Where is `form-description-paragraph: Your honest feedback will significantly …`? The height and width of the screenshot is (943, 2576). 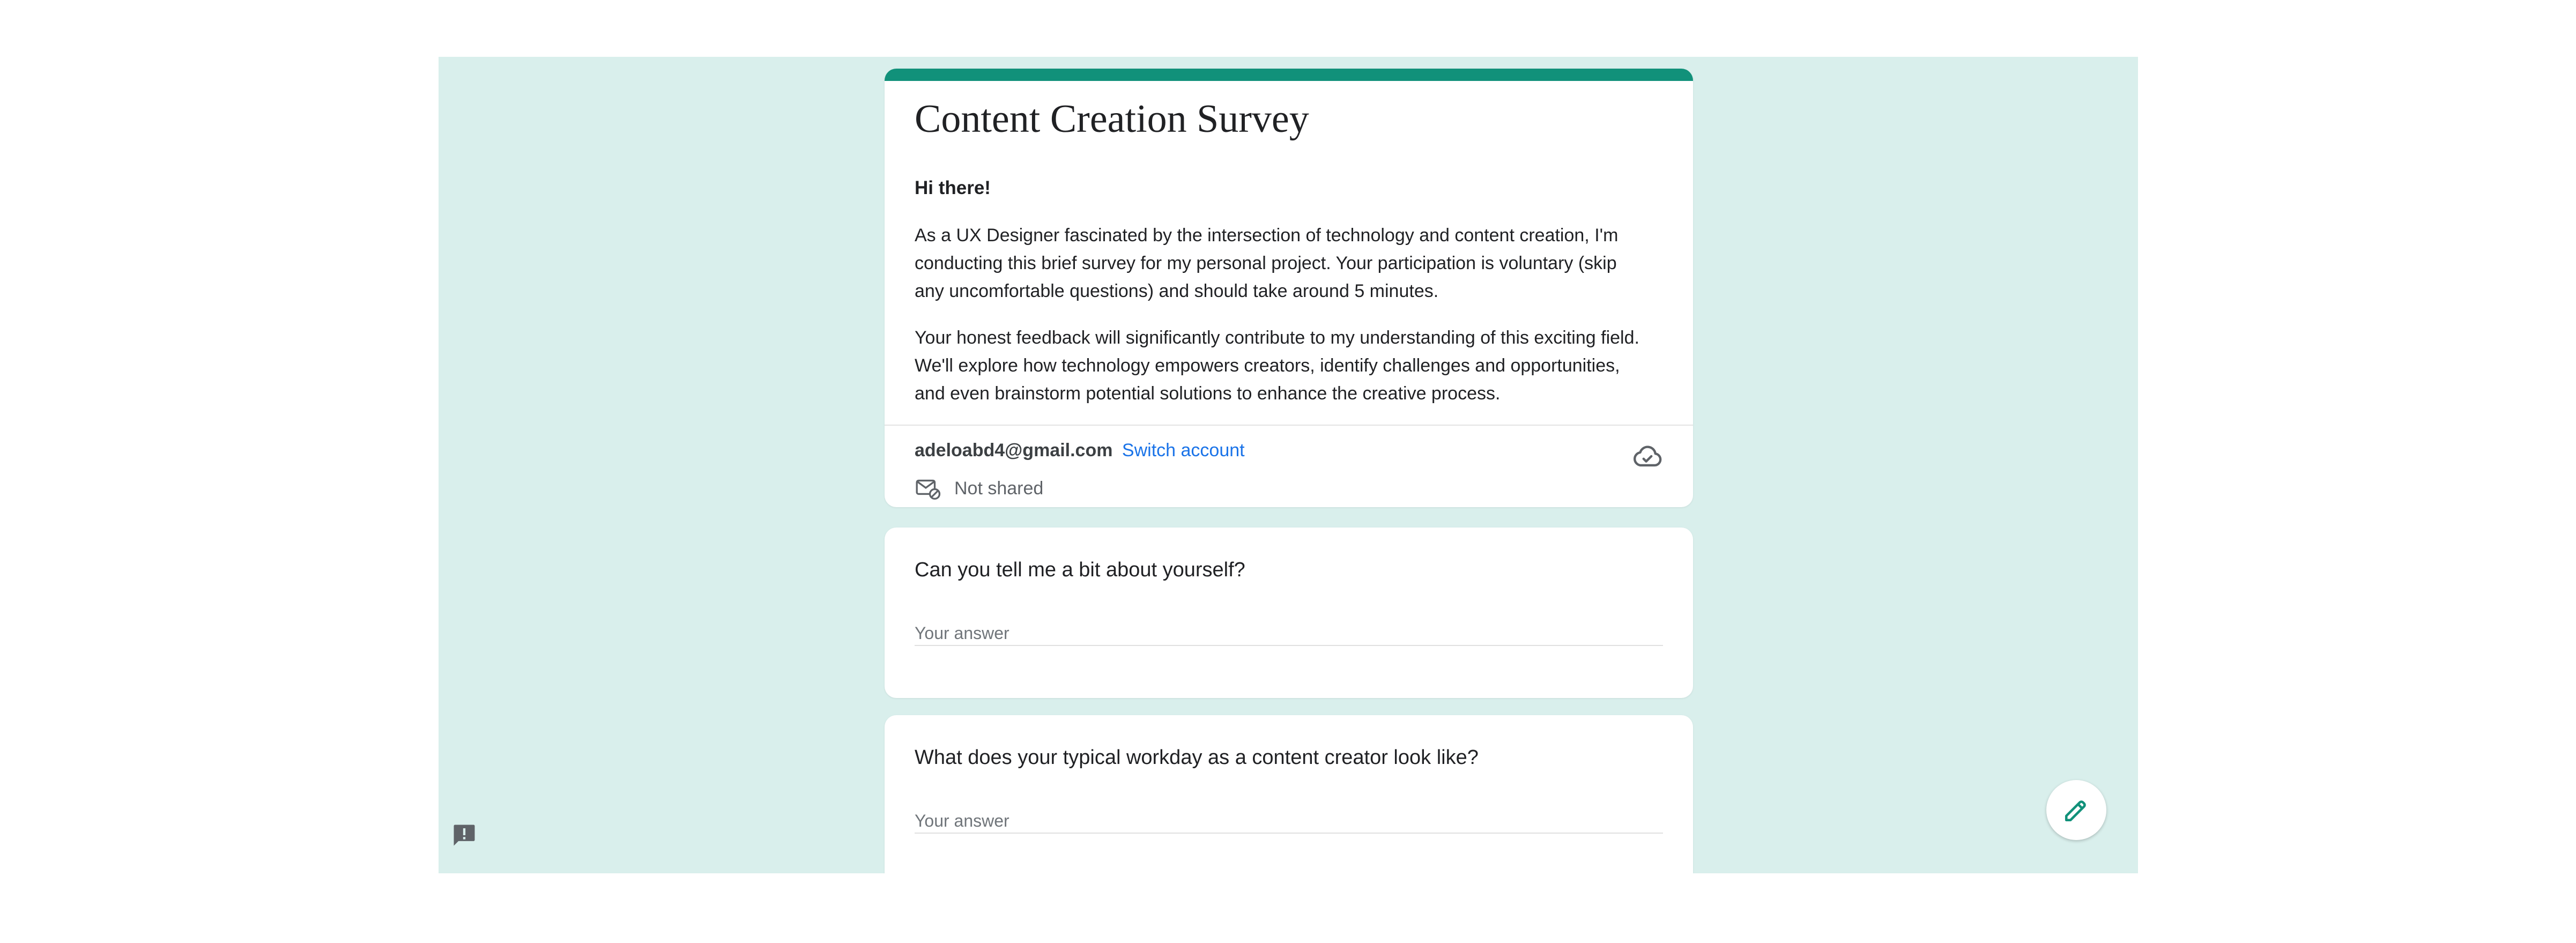
form-description-paragraph: Your honest feedback will significantly … is located at coordinates (1277, 366).